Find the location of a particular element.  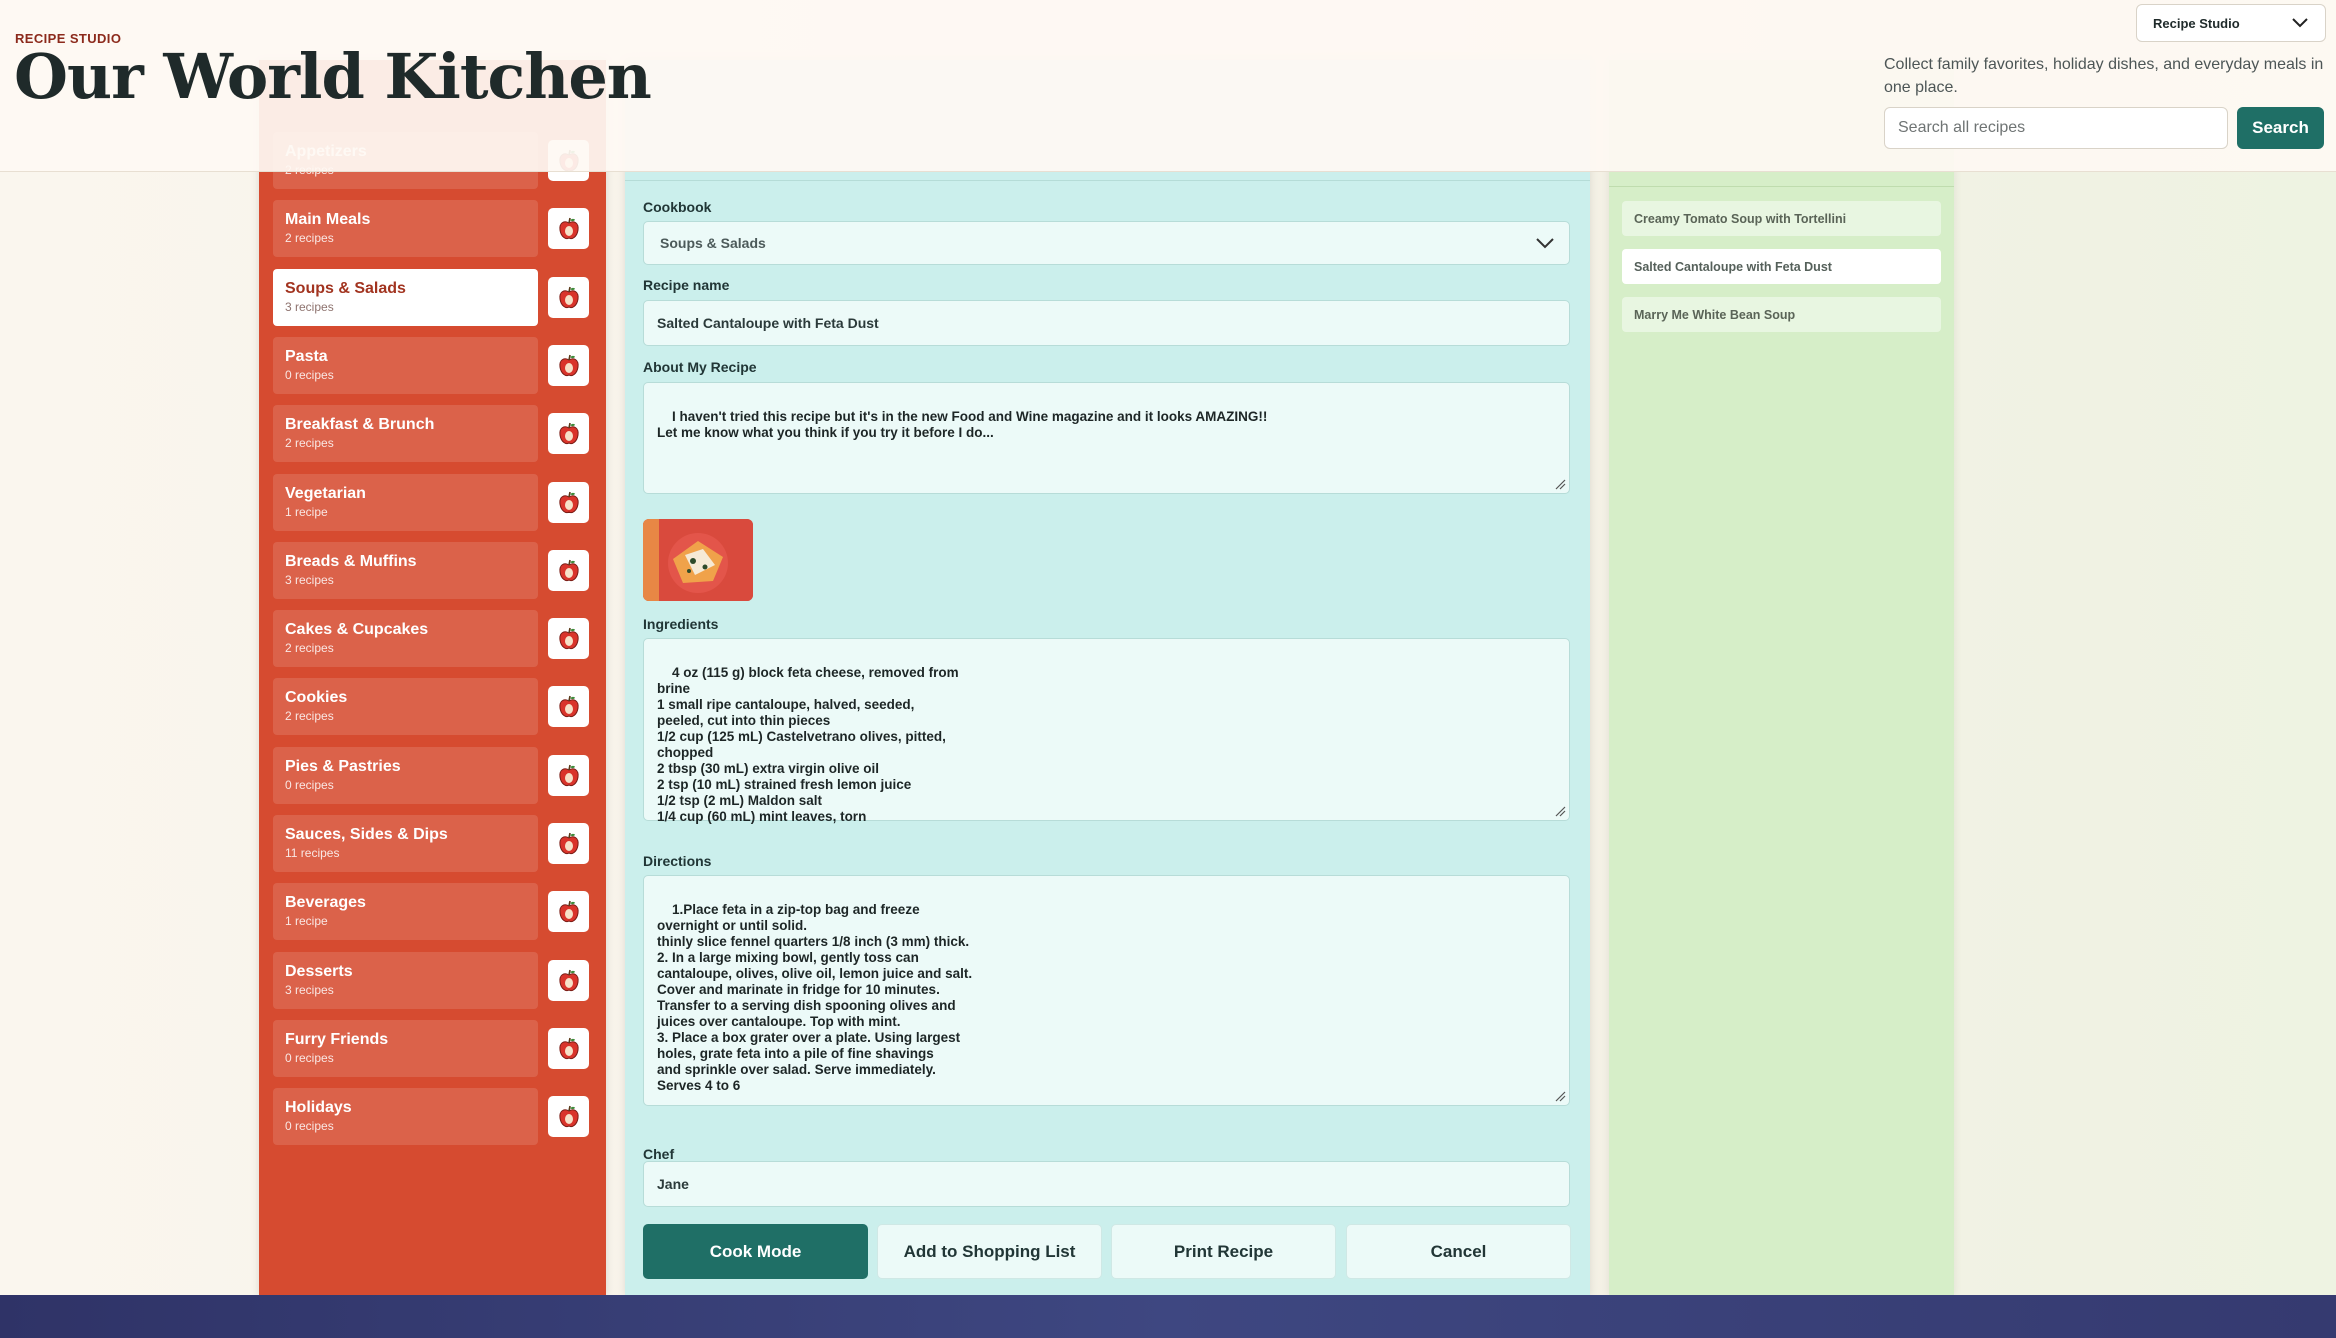

sidebar-item-category: Cookies 2 recipes is located at coordinates (405, 706).